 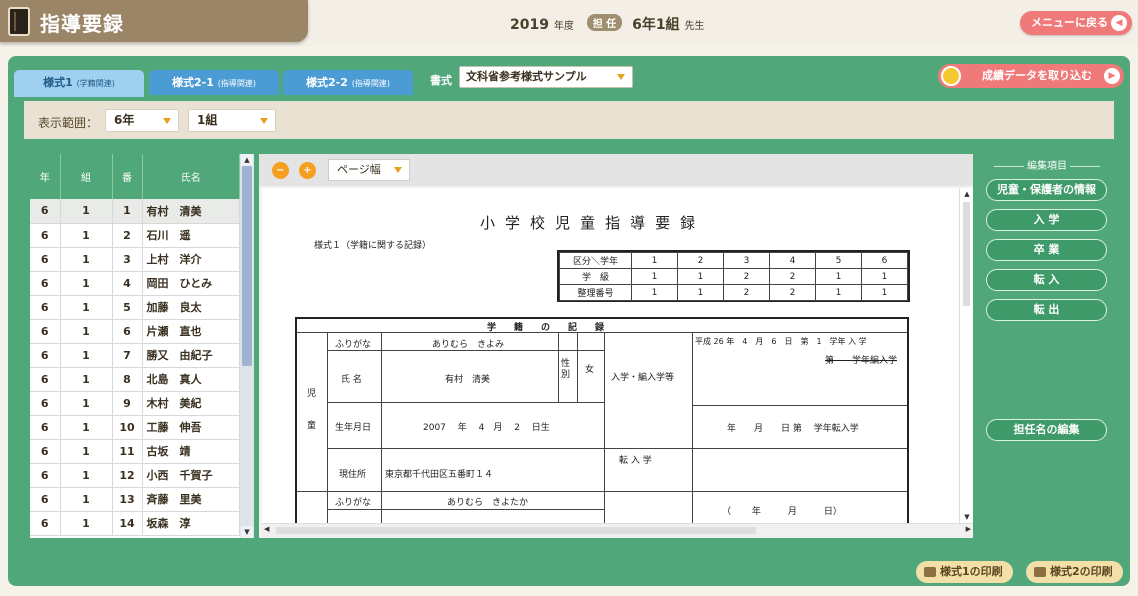 I want to click on cell-number: 1, so click(x=127, y=211).